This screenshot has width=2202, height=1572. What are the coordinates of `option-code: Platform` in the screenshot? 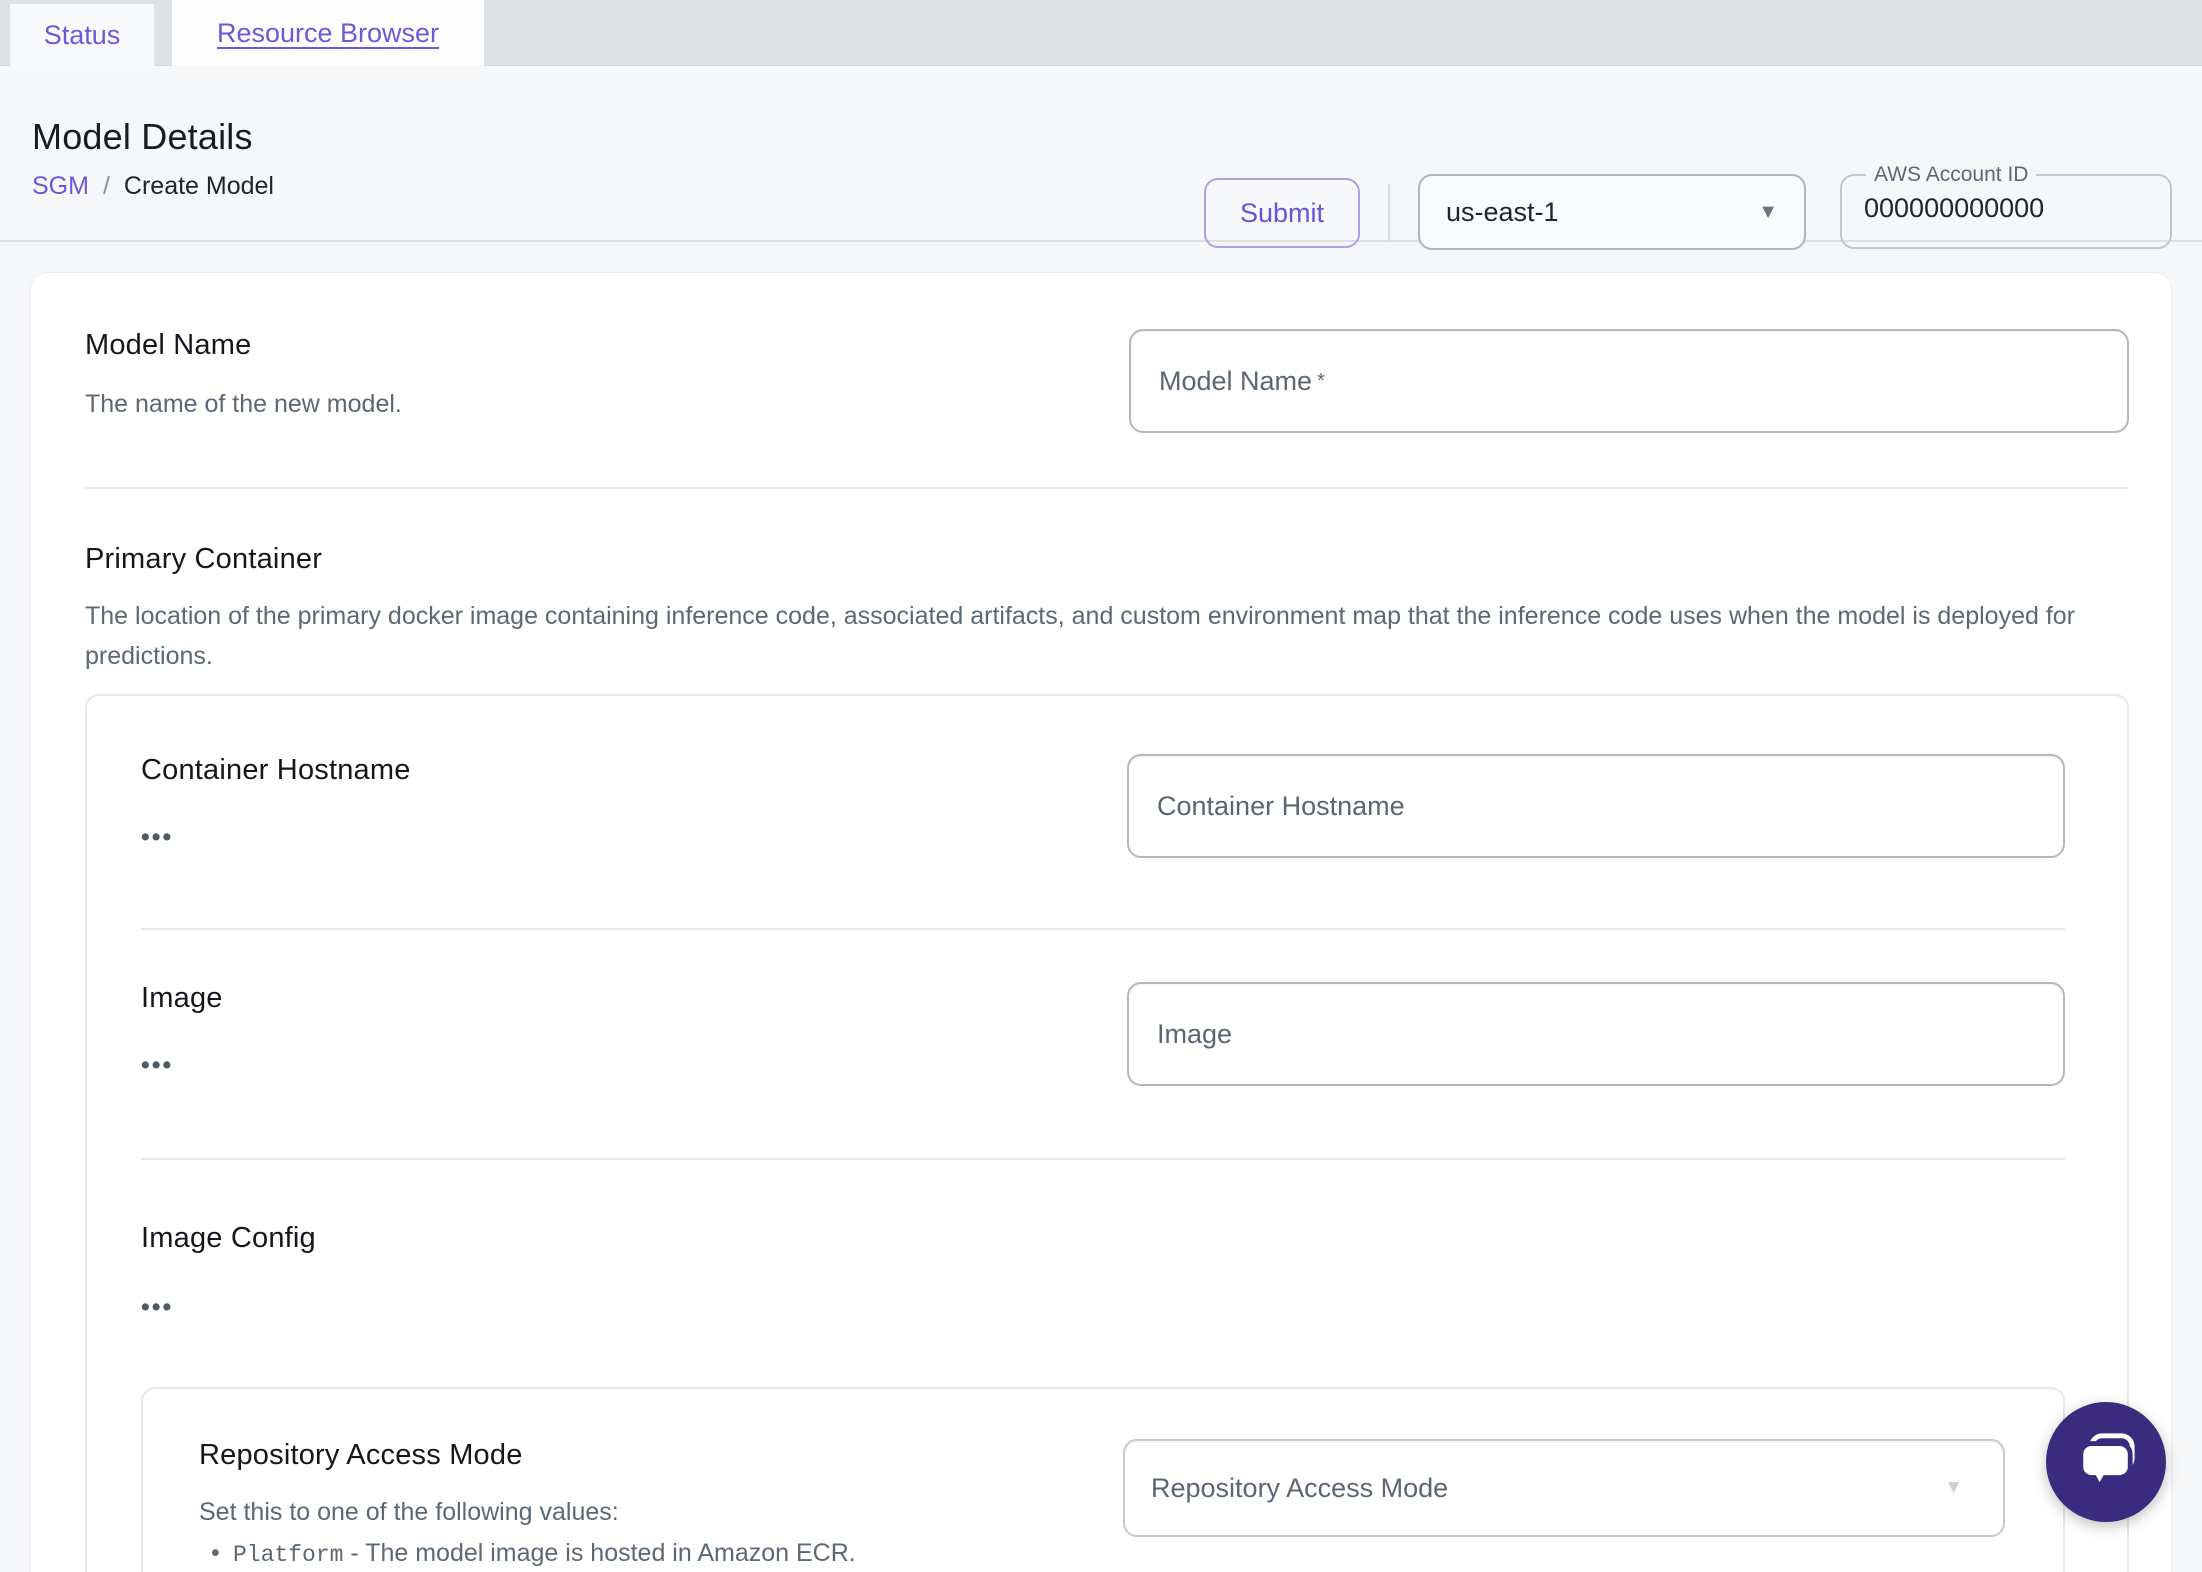 It's located at (288, 1555).